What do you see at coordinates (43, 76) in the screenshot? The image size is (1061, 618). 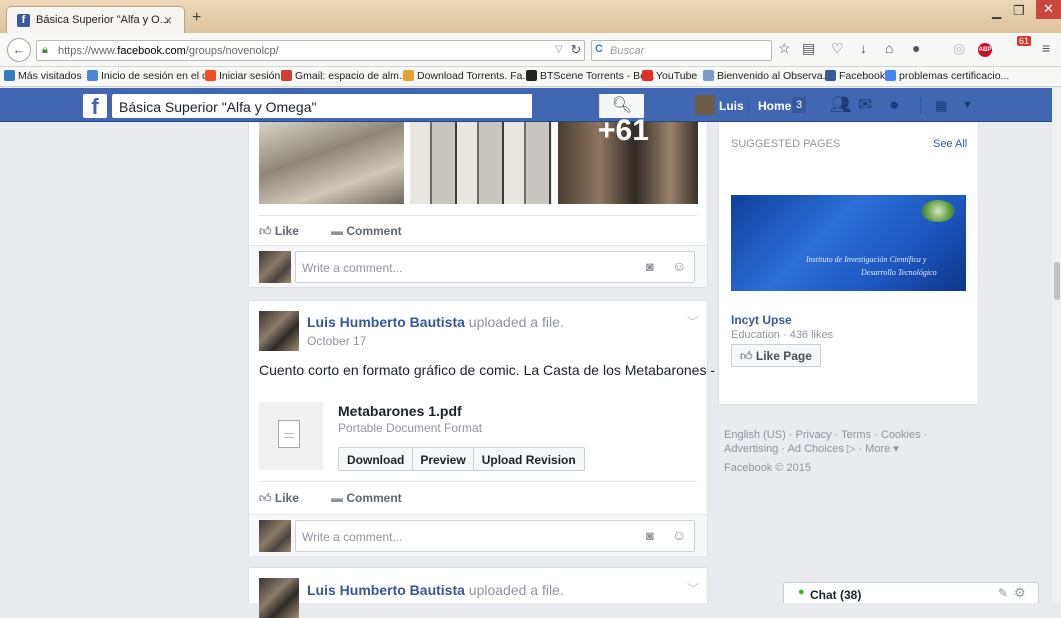 I see `bookmark-item: Más visitados` at bounding box center [43, 76].